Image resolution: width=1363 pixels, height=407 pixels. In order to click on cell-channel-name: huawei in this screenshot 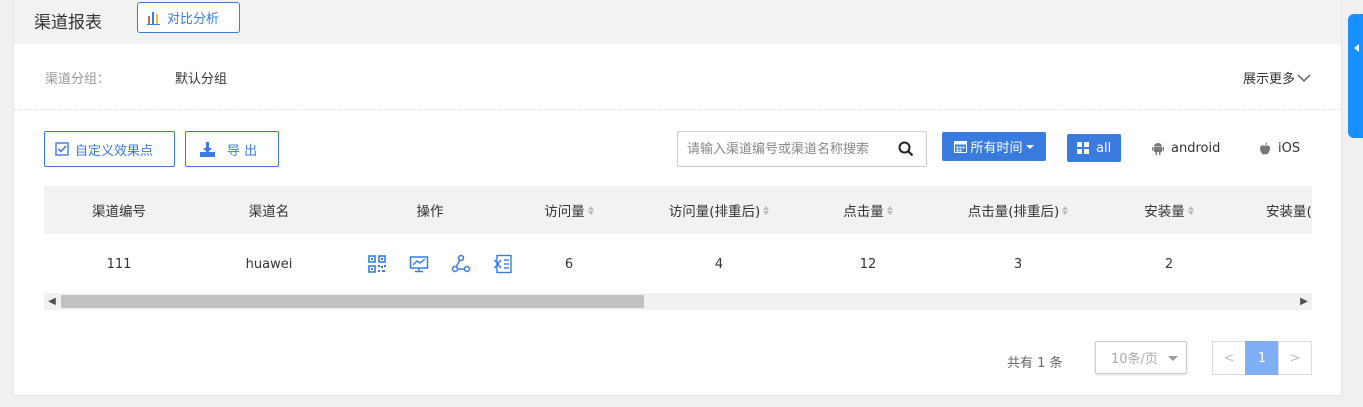, I will do `click(269, 264)`.